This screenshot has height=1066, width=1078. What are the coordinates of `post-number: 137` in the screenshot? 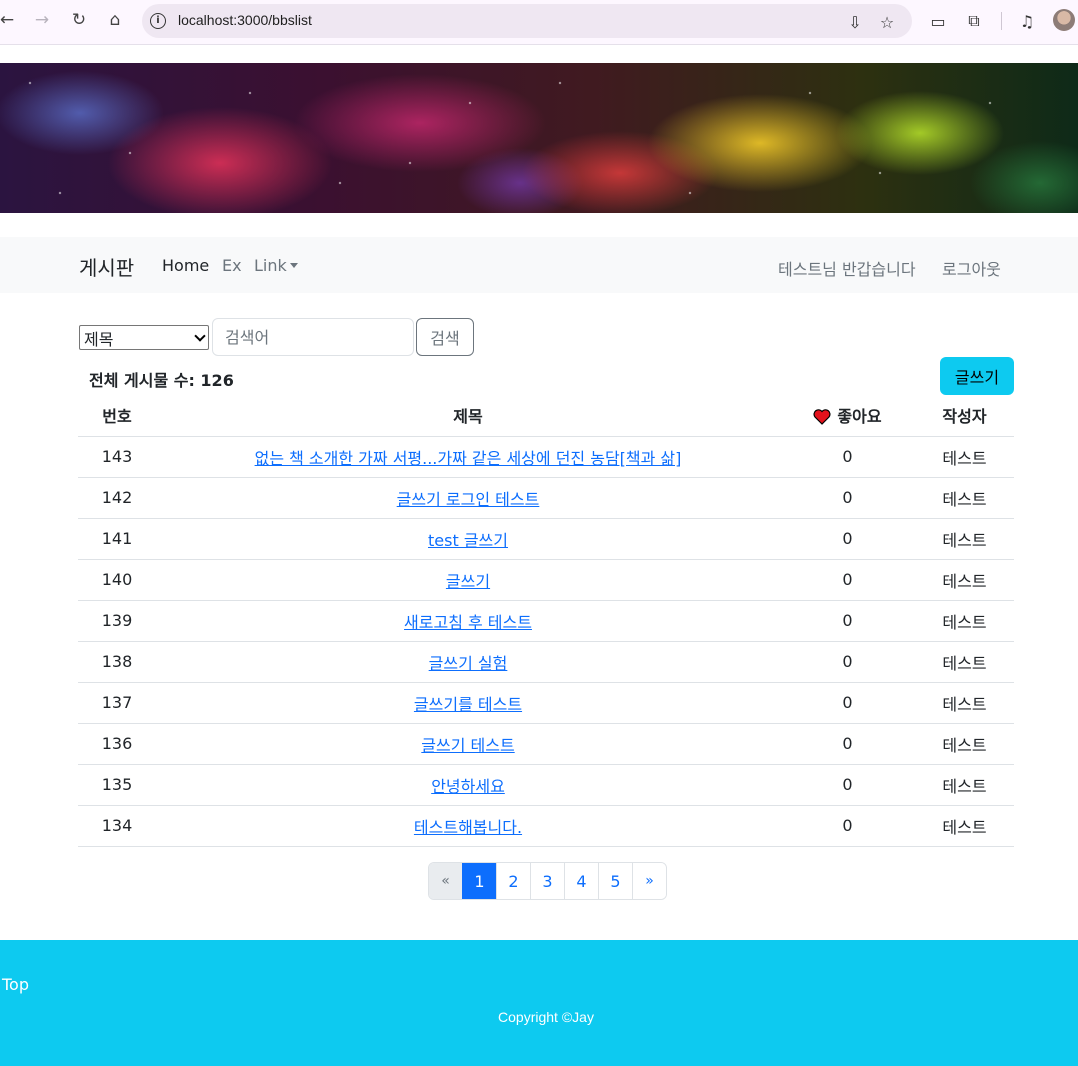 It's located at (117, 703).